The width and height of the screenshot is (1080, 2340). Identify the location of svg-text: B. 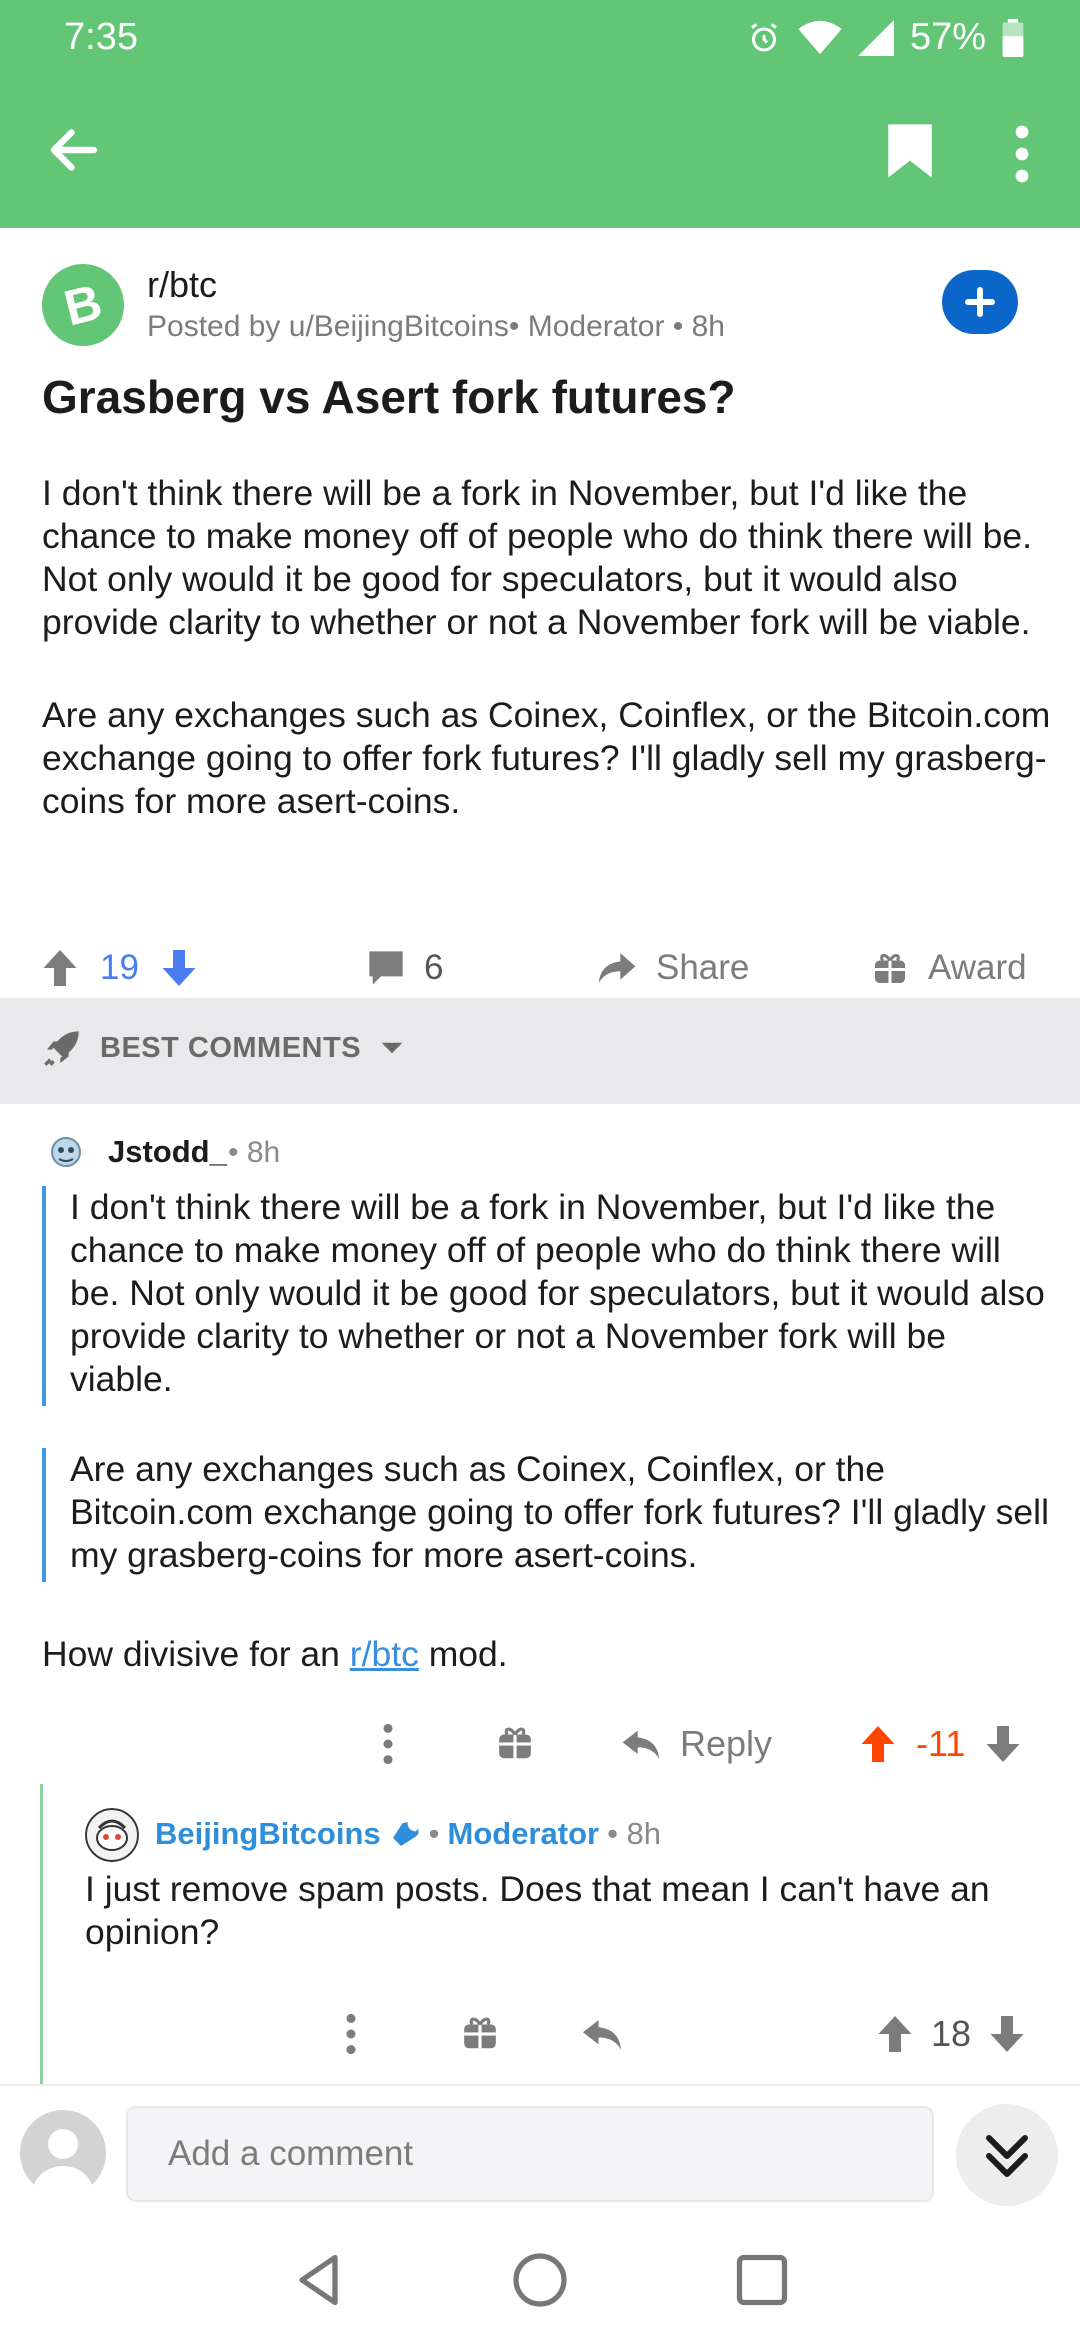
(83, 304).